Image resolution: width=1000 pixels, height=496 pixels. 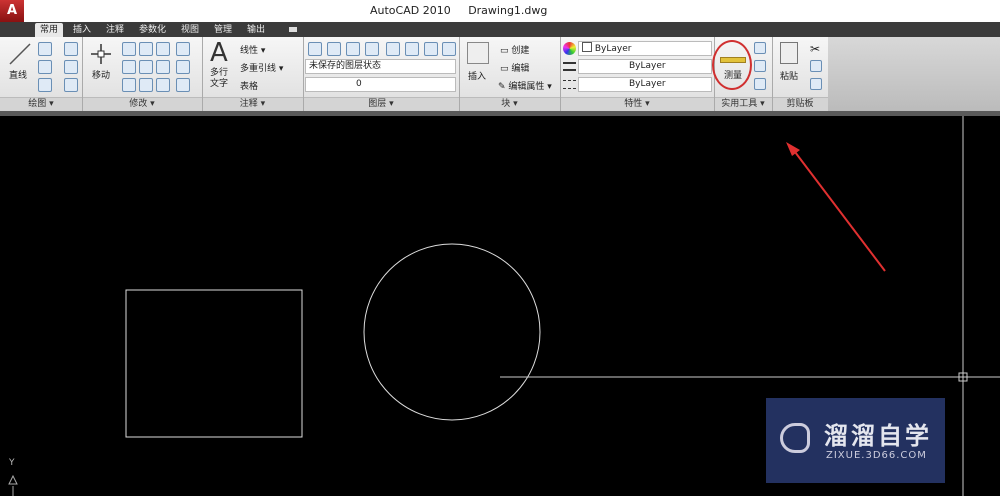 What do you see at coordinates (452, 332) in the screenshot?
I see `circle-entity` at bounding box center [452, 332].